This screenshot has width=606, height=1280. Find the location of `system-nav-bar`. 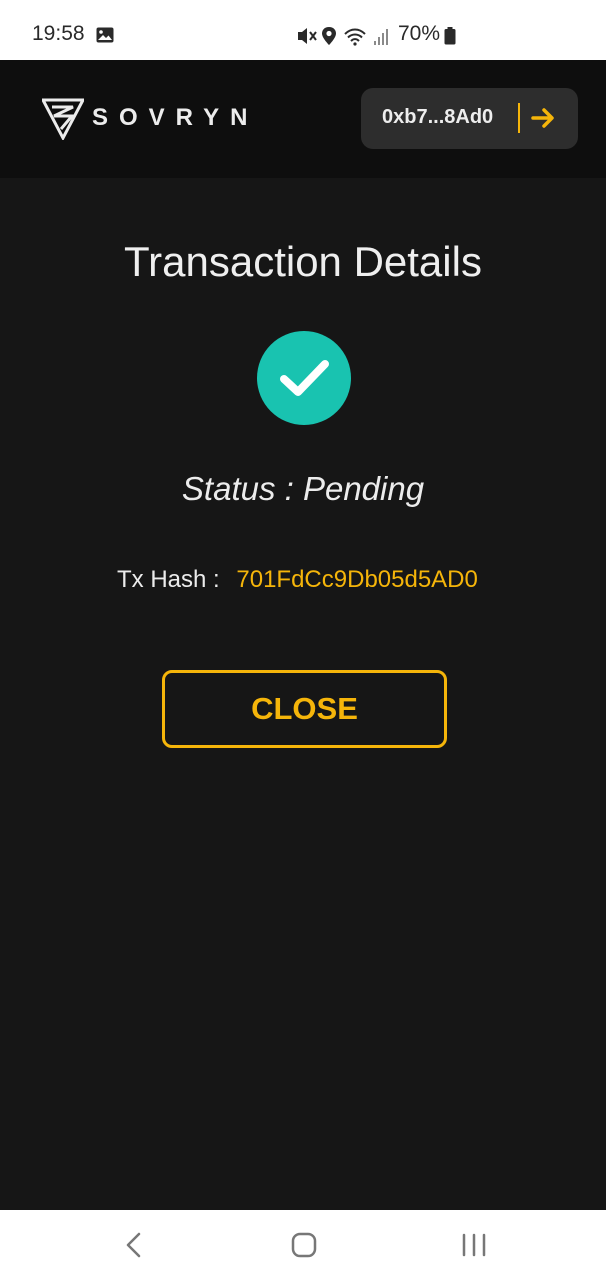

system-nav-bar is located at coordinates (303, 1245).